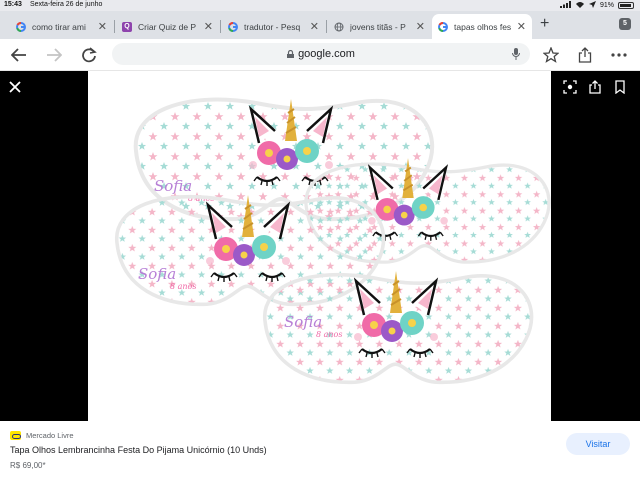  I want to click on tab-2: Q Criar Quiz de P ✕, so click(167, 26).